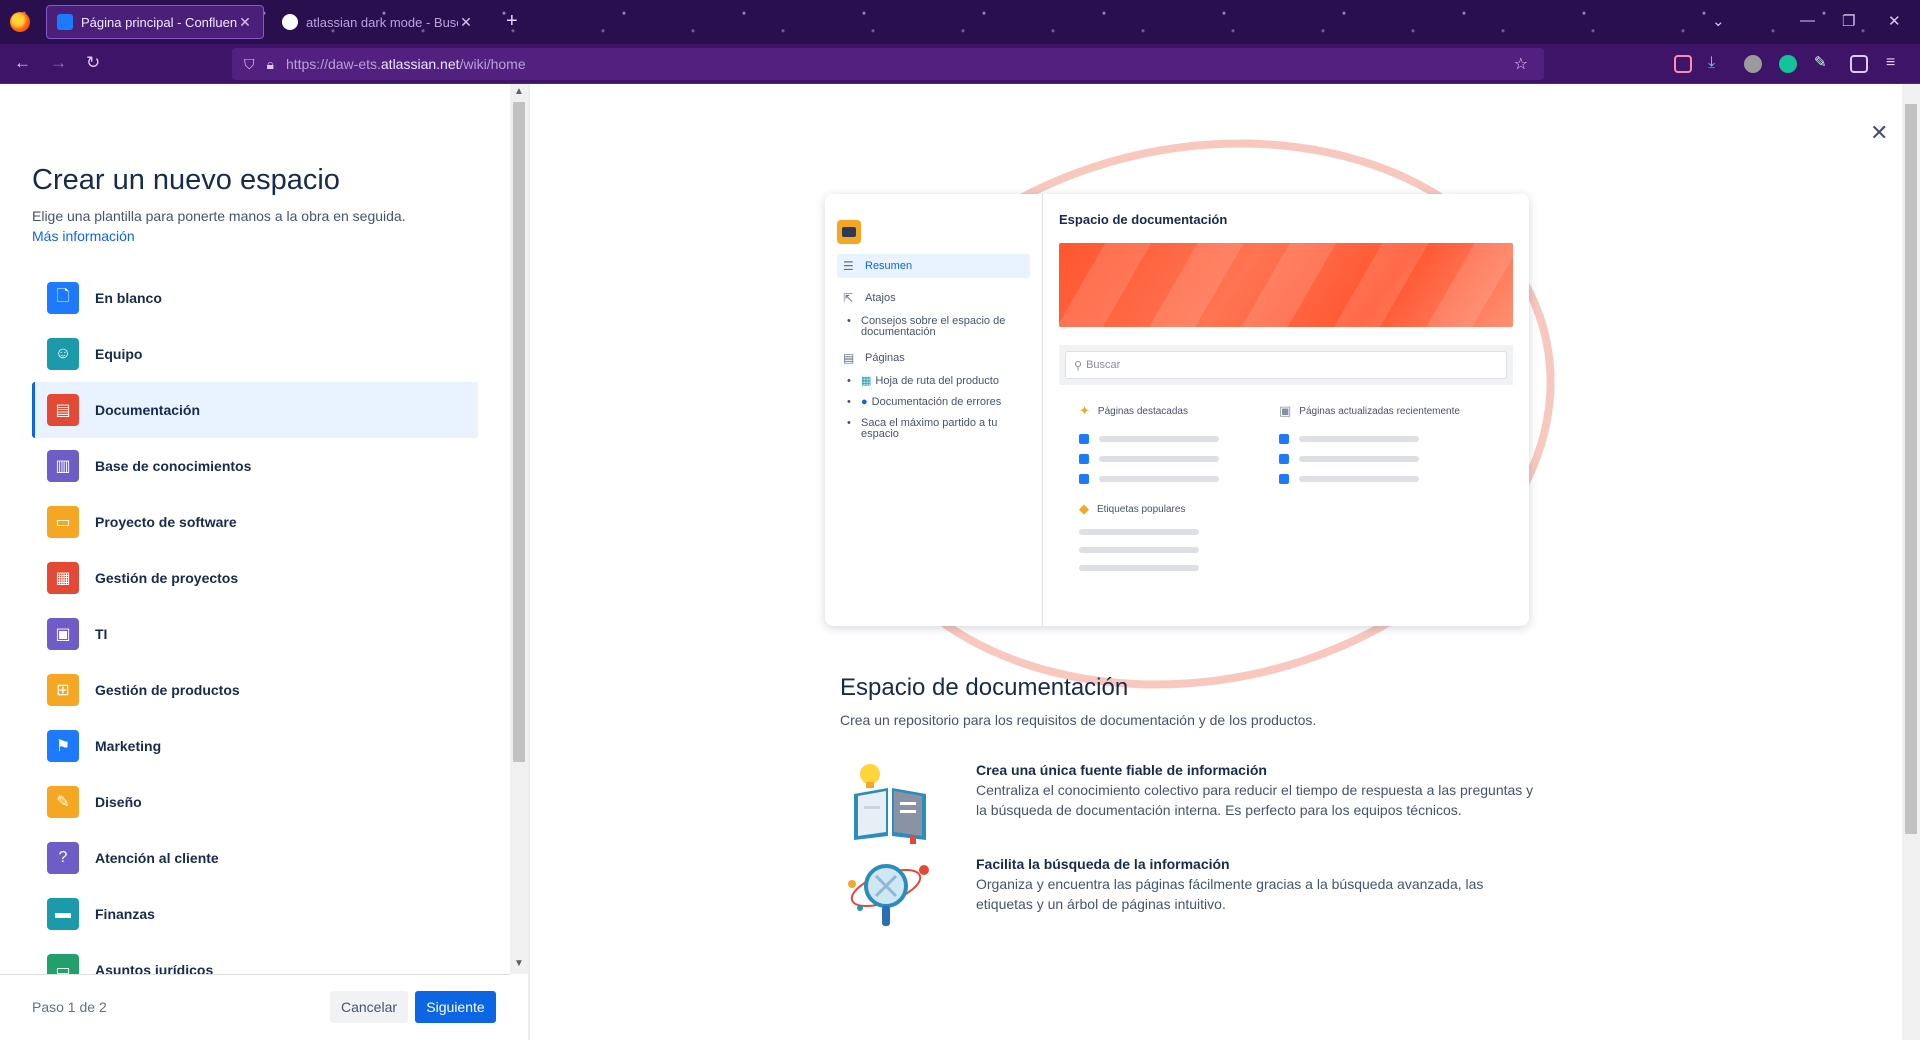  What do you see at coordinates (519, 963) in the screenshot?
I see `scroll-down-icon: ▼` at bounding box center [519, 963].